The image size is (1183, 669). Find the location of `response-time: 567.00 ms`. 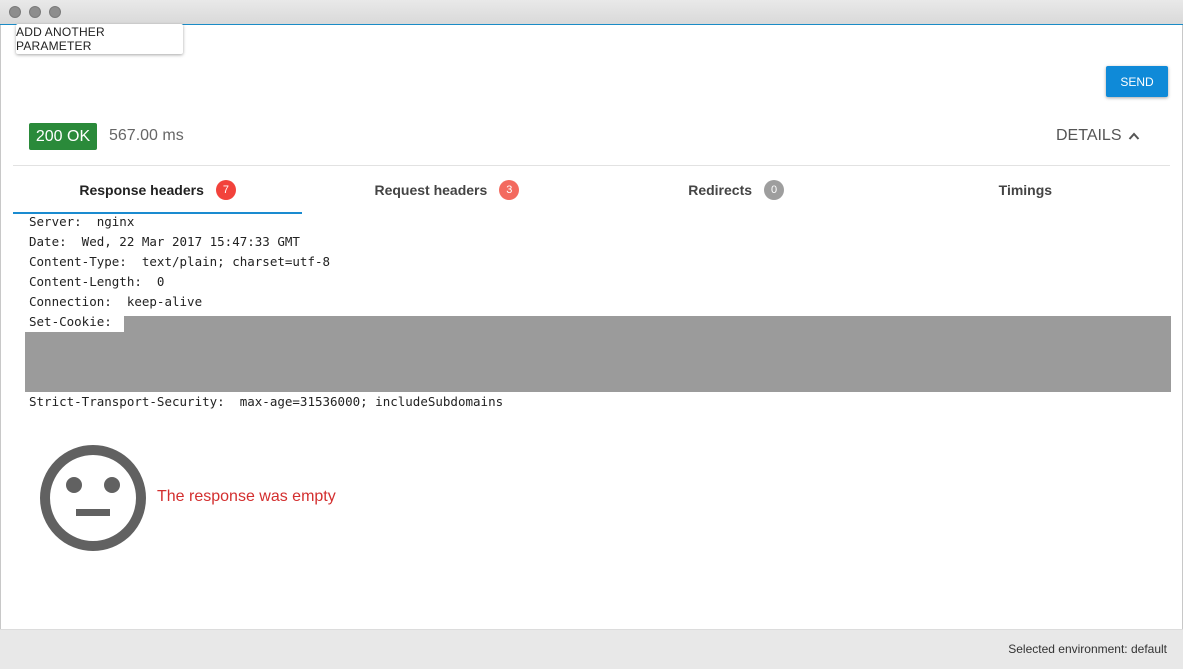

response-time: 567.00 ms is located at coordinates (146, 135).